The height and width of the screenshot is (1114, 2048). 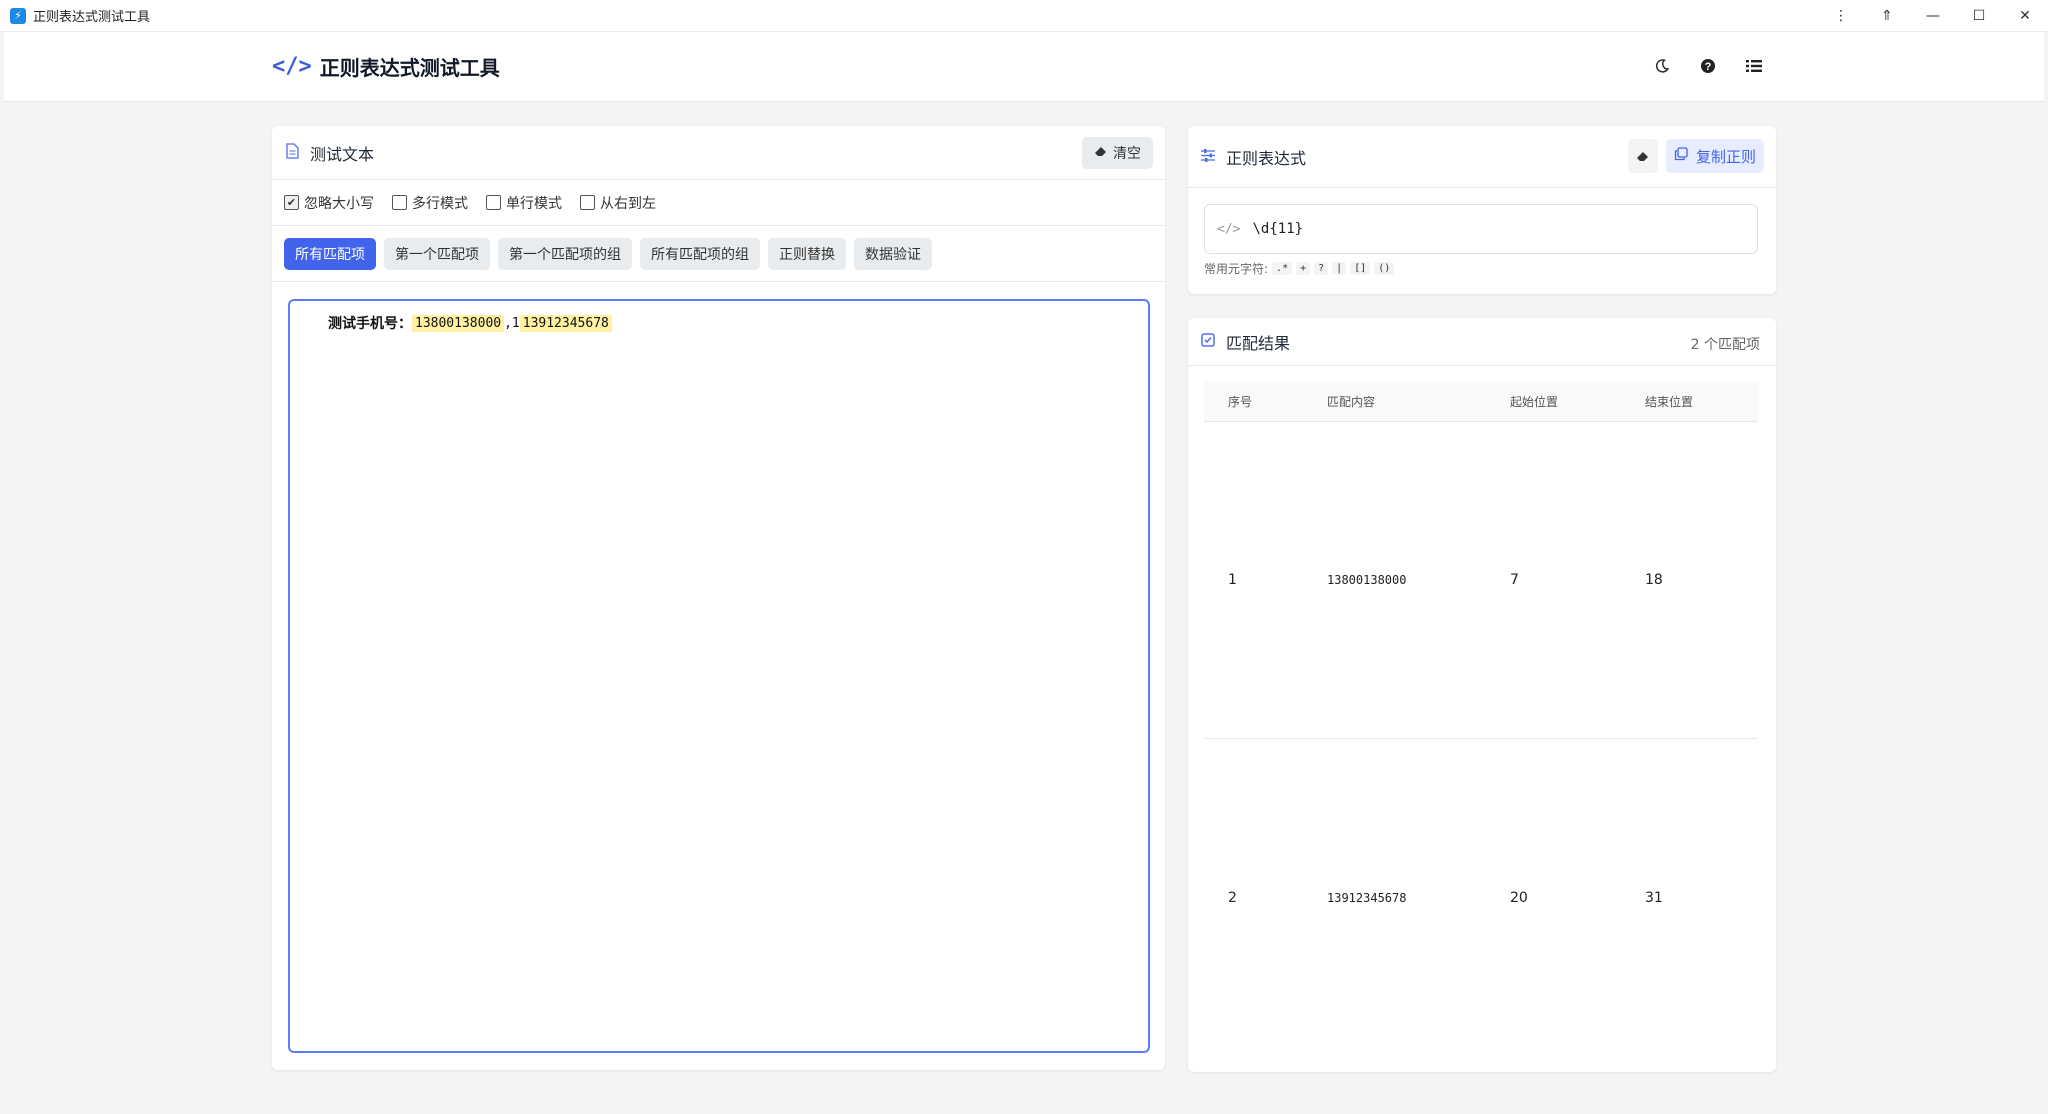 I want to click on mode-tabs: 所有匹配项 第一个匹配项 第一个匹配项的组 所有匹配项的组 正则替换 数据验证, so click(x=718, y=254).